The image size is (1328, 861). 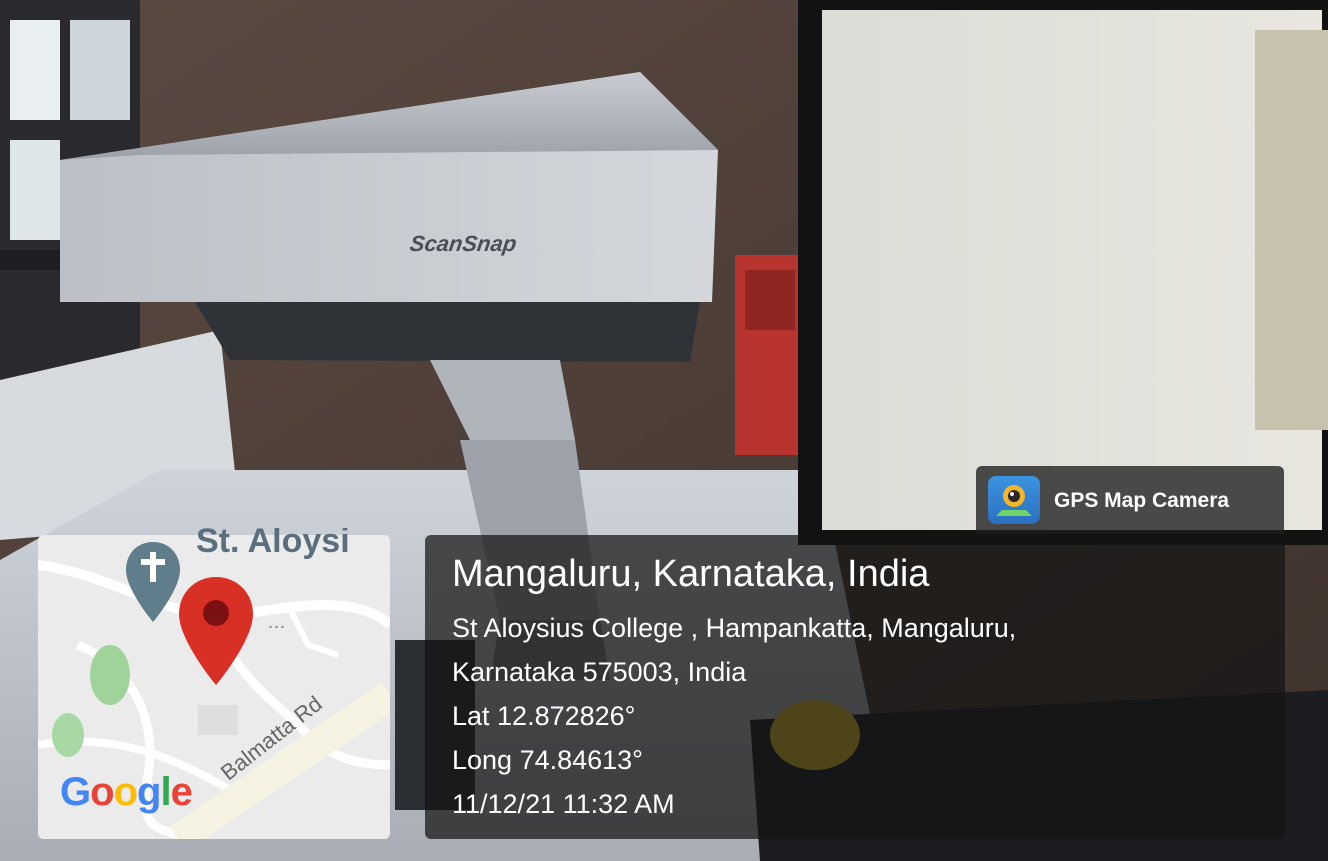 I want to click on camera-eye-icon, so click(x=1014, y=500).